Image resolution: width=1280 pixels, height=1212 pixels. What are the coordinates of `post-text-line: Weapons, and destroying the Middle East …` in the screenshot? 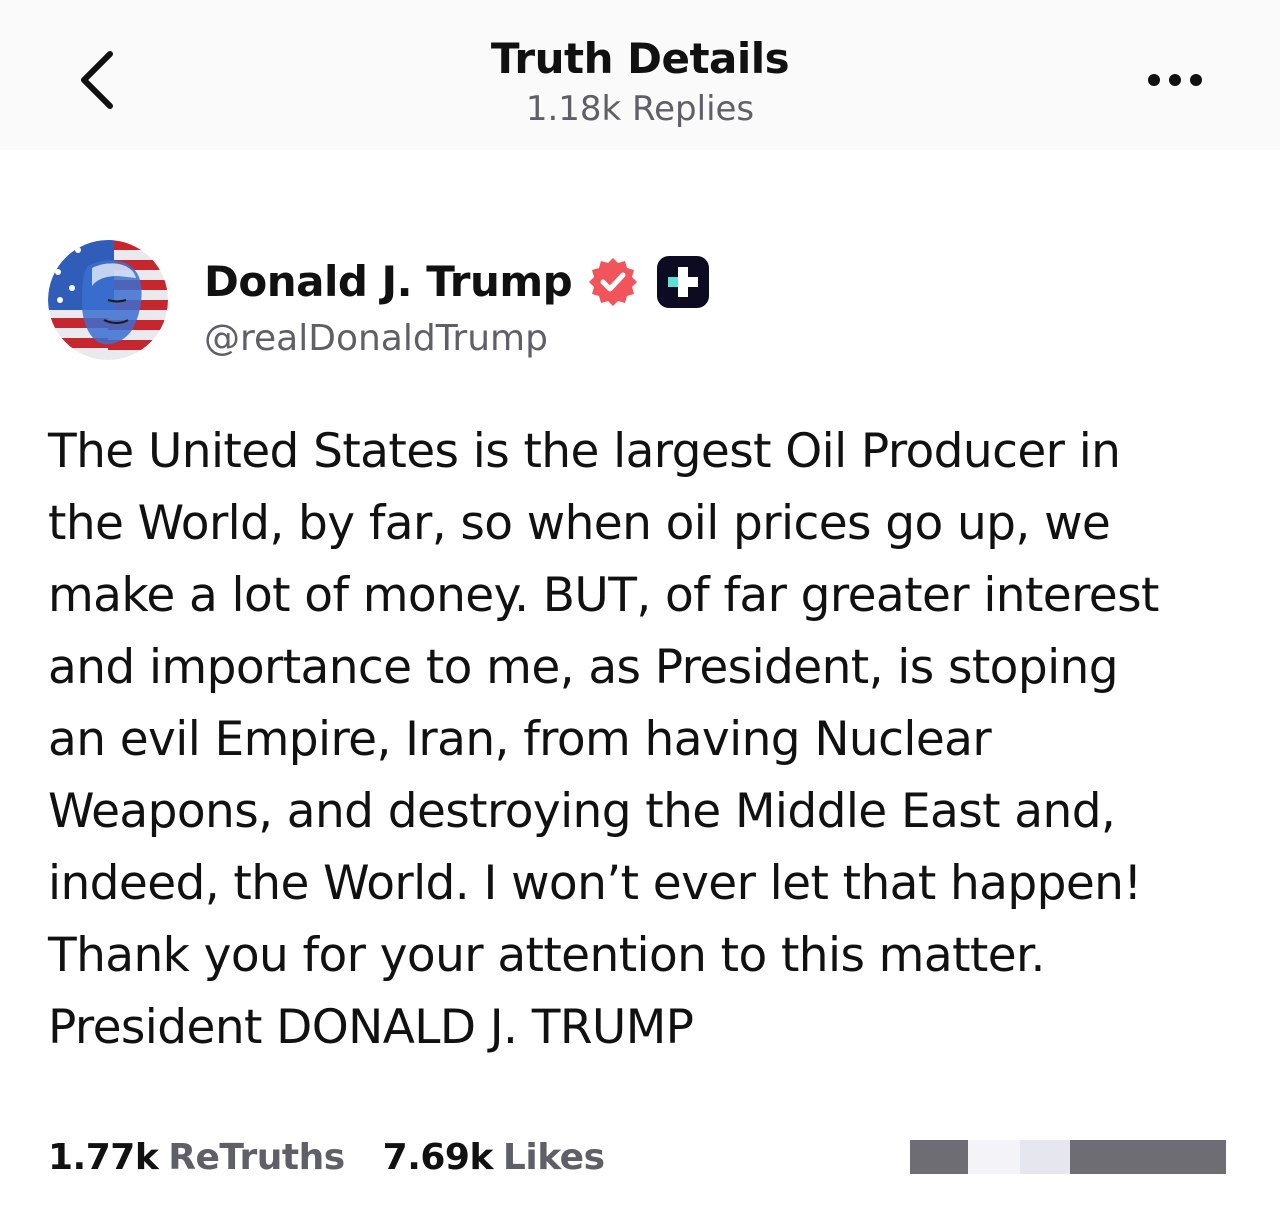 It's located at (582, 811).